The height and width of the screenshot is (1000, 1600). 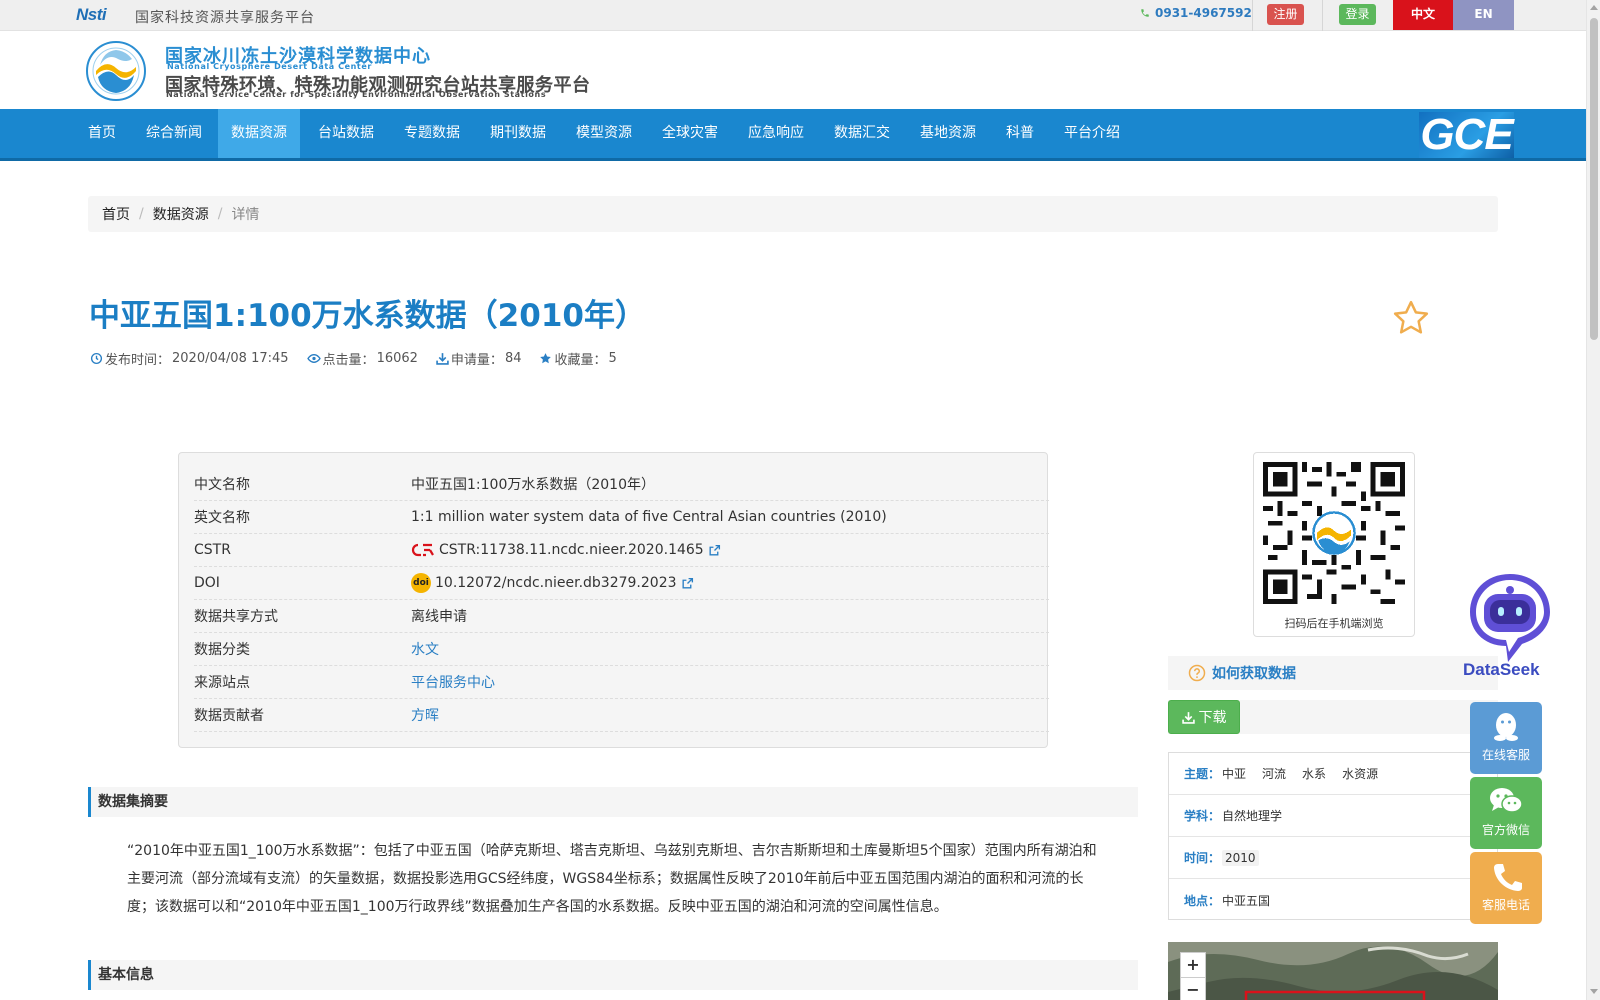 I want to click on phone-service-button: 客服电话, so click(x=1506, y=888).